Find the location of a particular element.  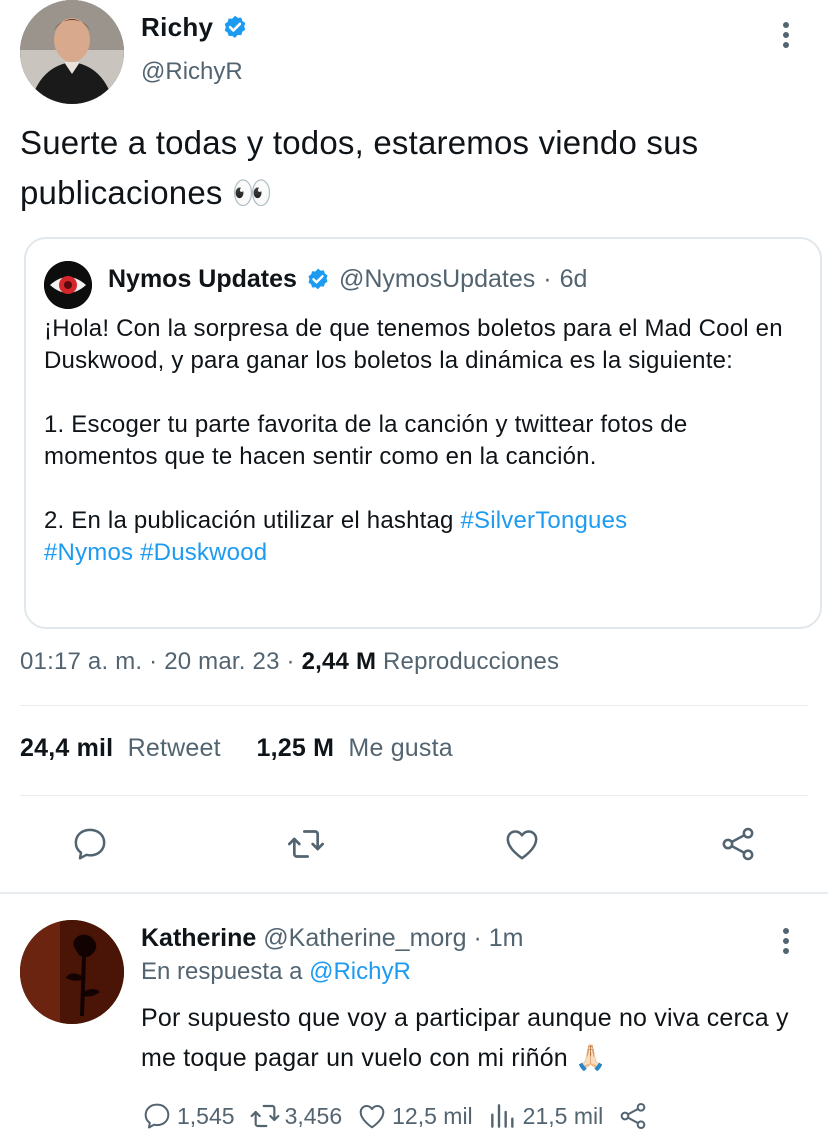

author-handle: @RichyR is located at coordinates (192, 72).